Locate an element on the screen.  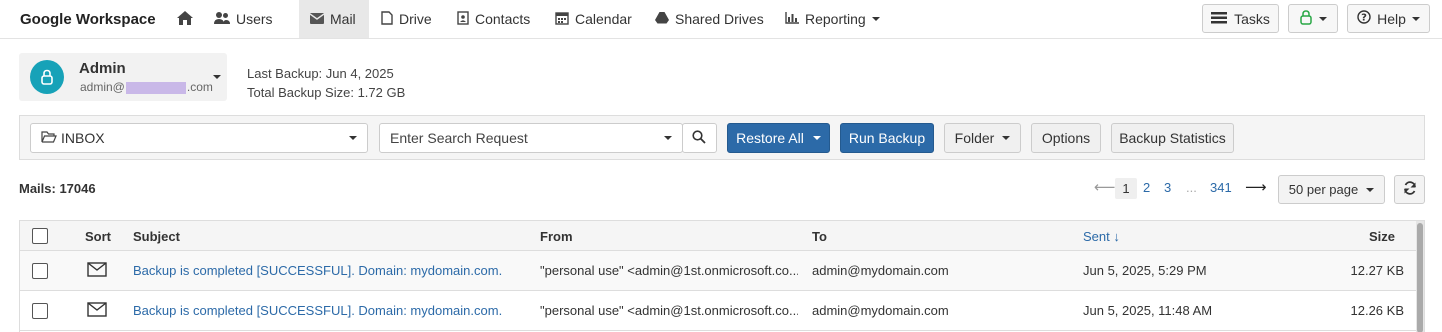
options-button: Options is located at coordinates (1066, 138).